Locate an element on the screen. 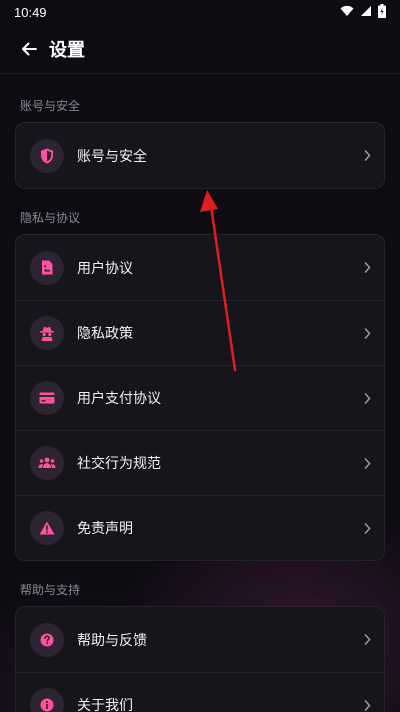 The image size is (400, 712). settings-item-user-agreement: 用户协议 is located at coordinates (200, 267).